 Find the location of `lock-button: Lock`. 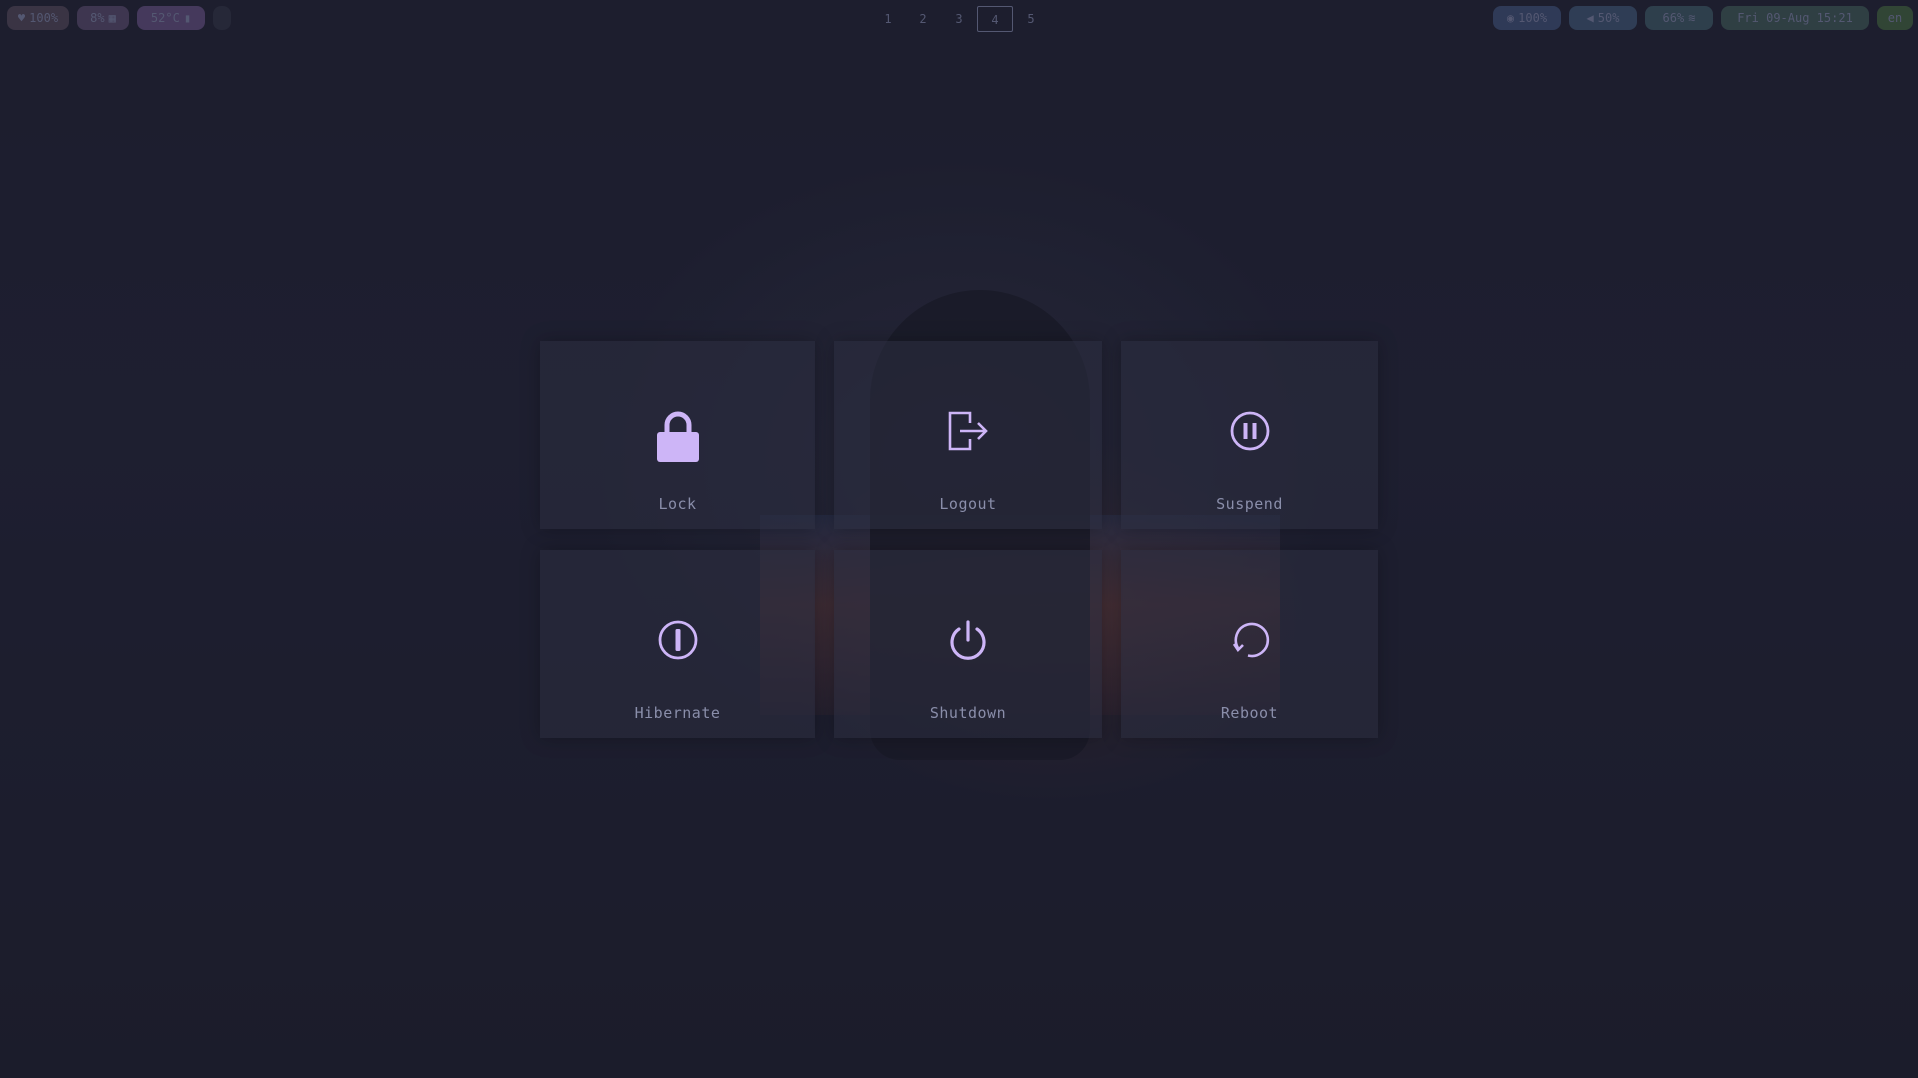

lock-button: Lock is located at coordinates (677, 435).